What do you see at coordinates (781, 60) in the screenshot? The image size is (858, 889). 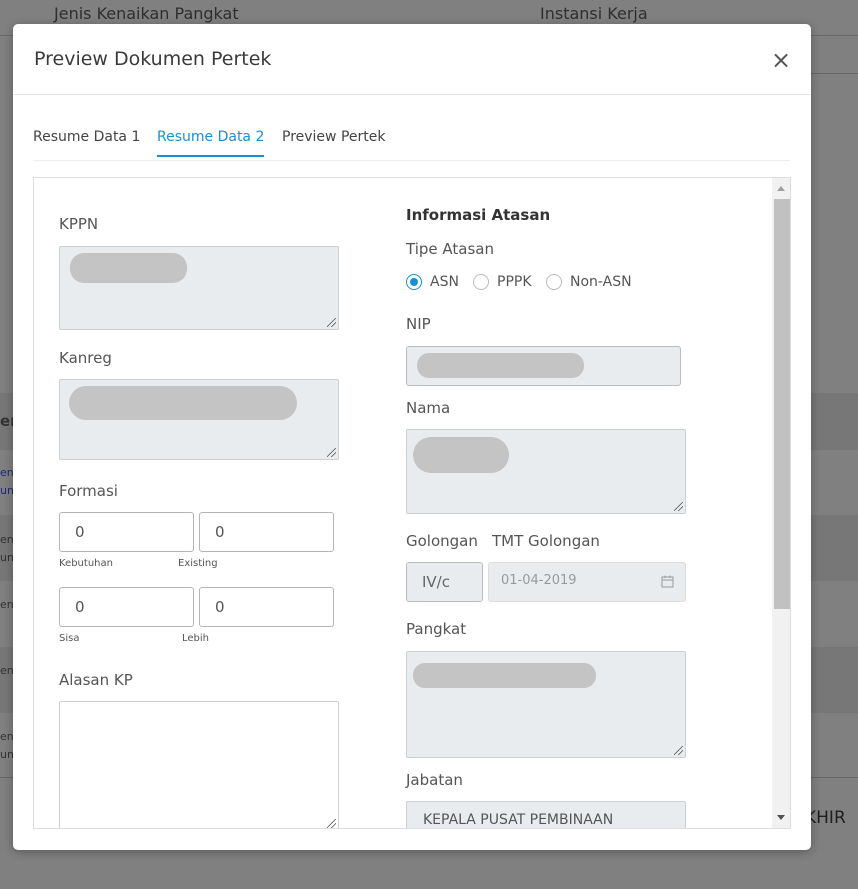 I see `close-icon: ×` at bounding box center [781, 60].